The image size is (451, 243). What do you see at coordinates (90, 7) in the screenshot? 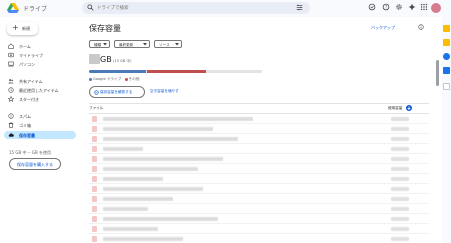
I see `search-icon` at bounding box center [90, 7].